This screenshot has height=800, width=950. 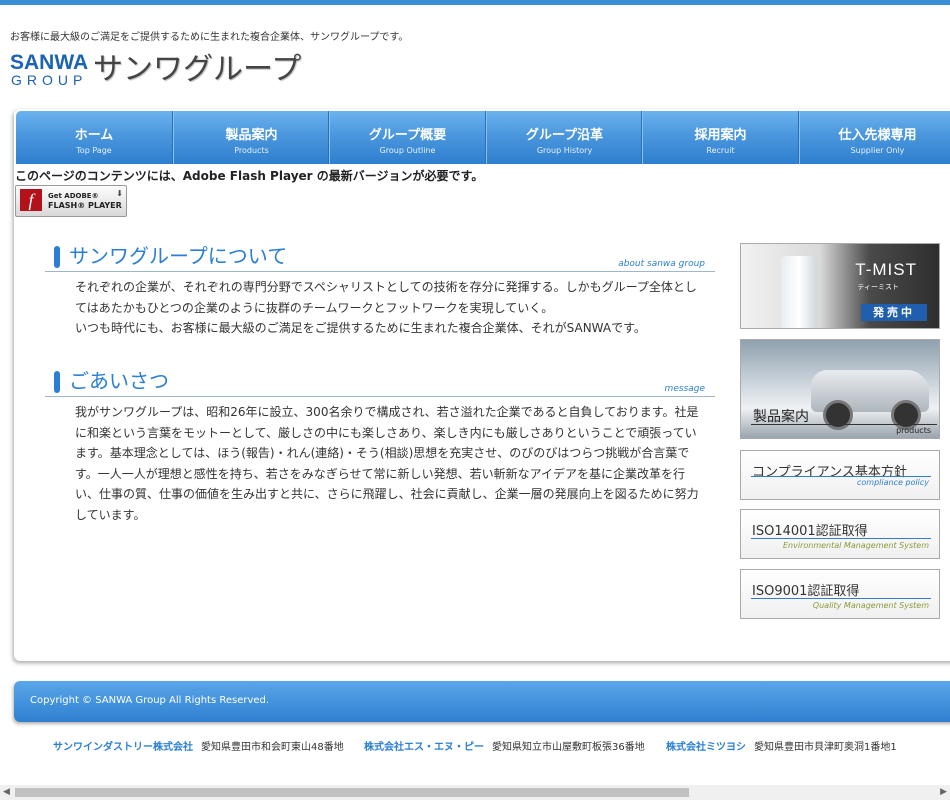 I want to click on get-flash-player-button: f Get ADOBE® FLASH® PLAYER ⬇, so click(x=71, y=201).